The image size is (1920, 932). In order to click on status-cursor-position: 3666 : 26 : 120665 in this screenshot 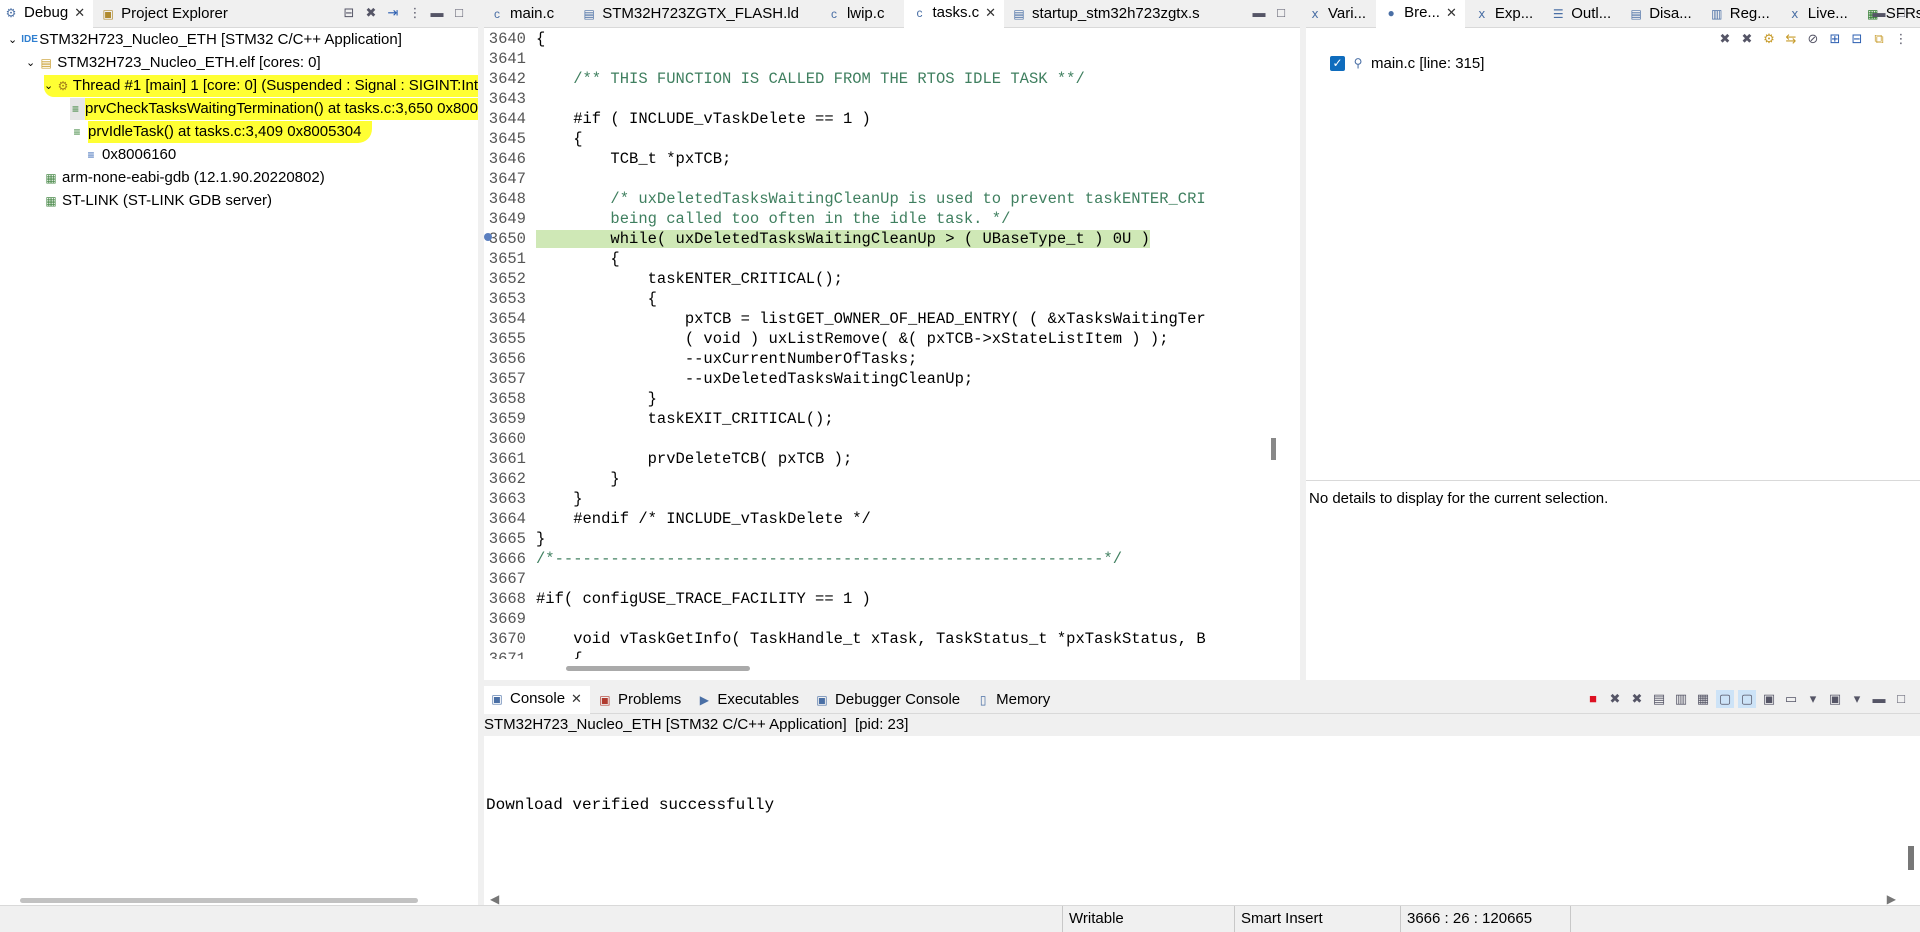, I will do `click(1485, 919)`.